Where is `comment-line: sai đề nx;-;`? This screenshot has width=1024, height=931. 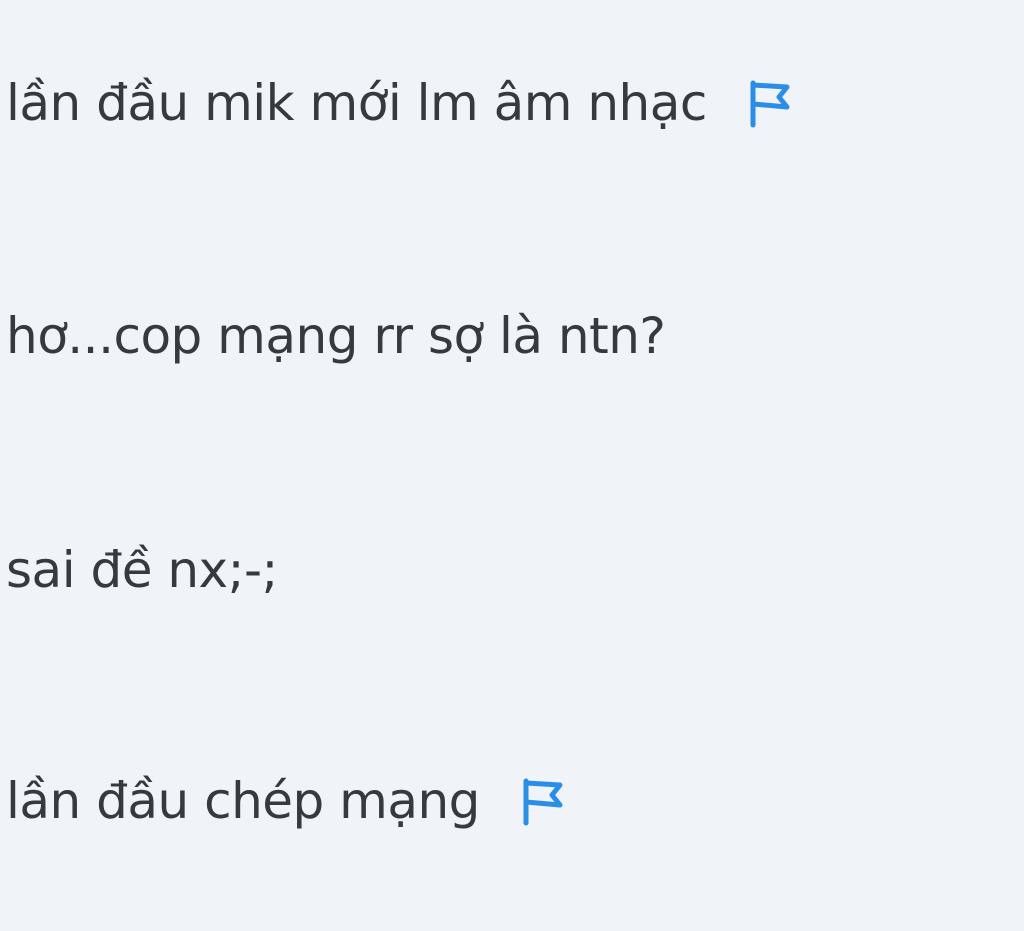
comment-line: sai đề nx;-; is located at coordinates (142, 570).